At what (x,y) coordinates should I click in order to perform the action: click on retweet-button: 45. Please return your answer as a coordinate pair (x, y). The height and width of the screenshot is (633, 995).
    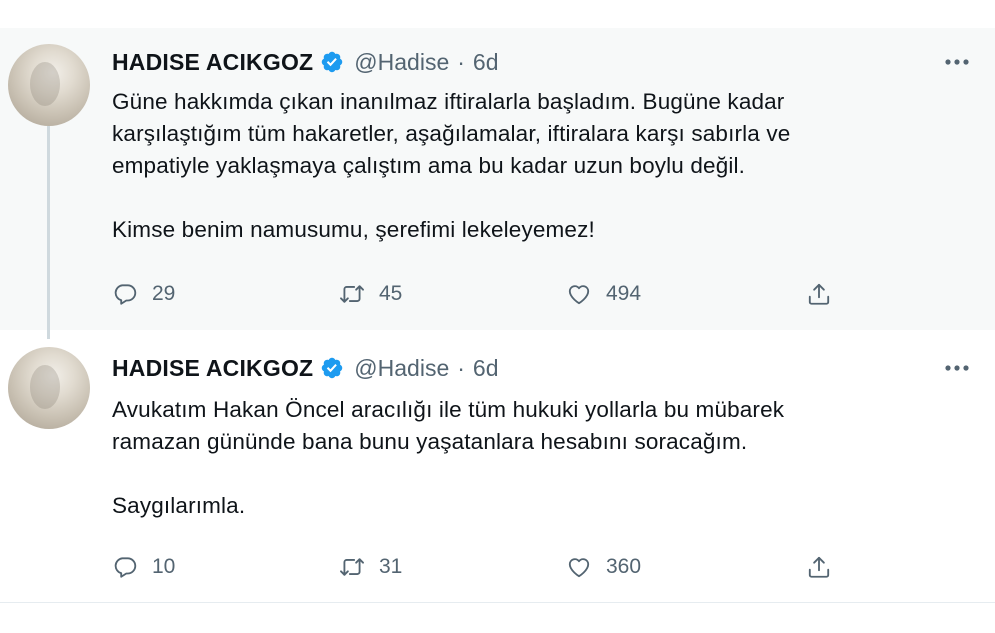
    Looking at the image, I should click on (370, 294).